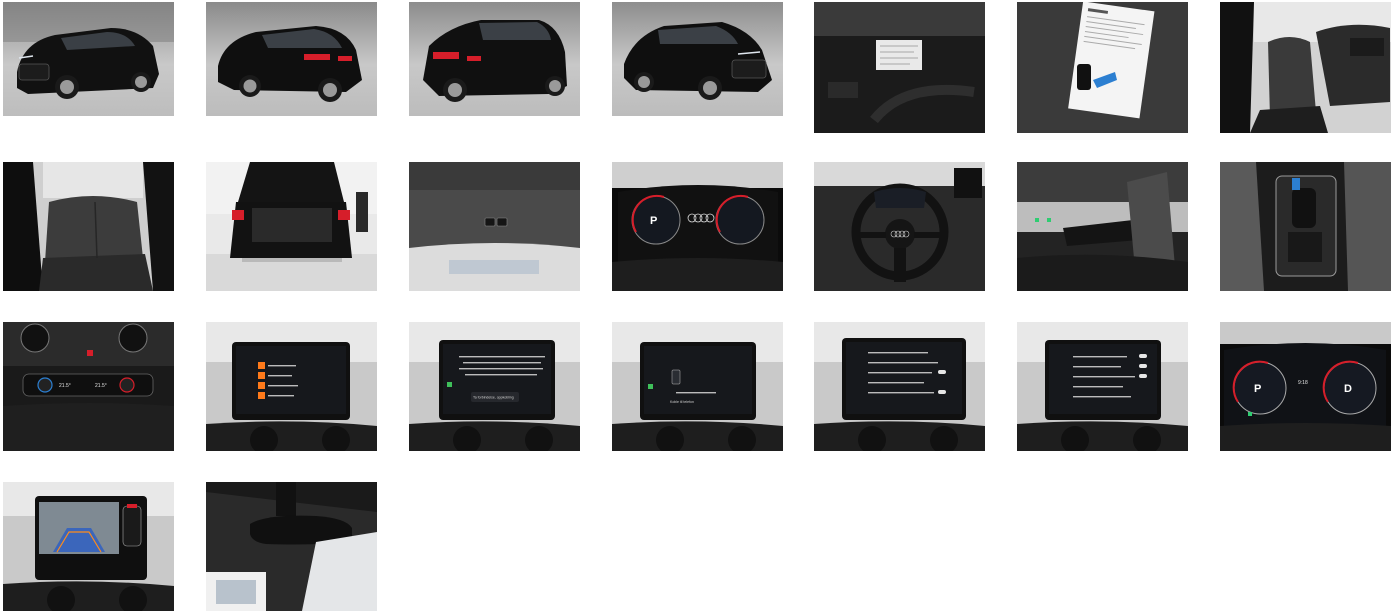 This screenshot has width=1399, height=613. I want to click on infotainment-apple-carplay-photo: Ta forbindelse, oppkobling, so click(494, 386).